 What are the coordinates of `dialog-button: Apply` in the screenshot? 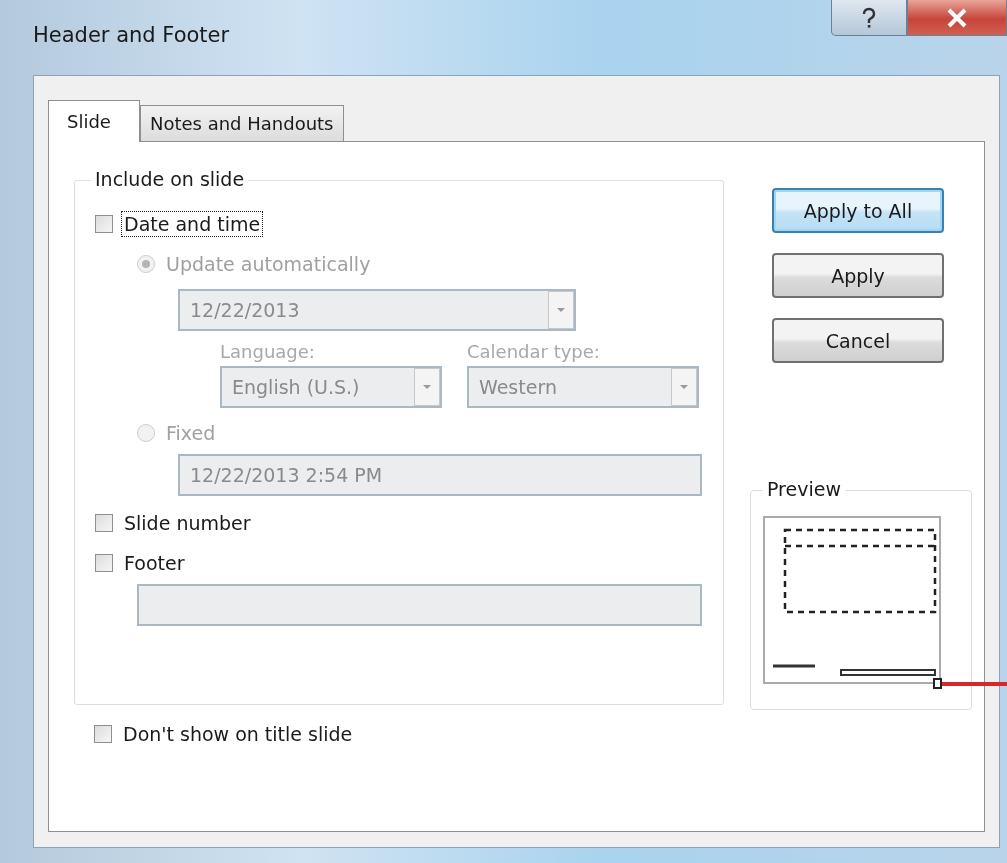 It's located at (858, 275).